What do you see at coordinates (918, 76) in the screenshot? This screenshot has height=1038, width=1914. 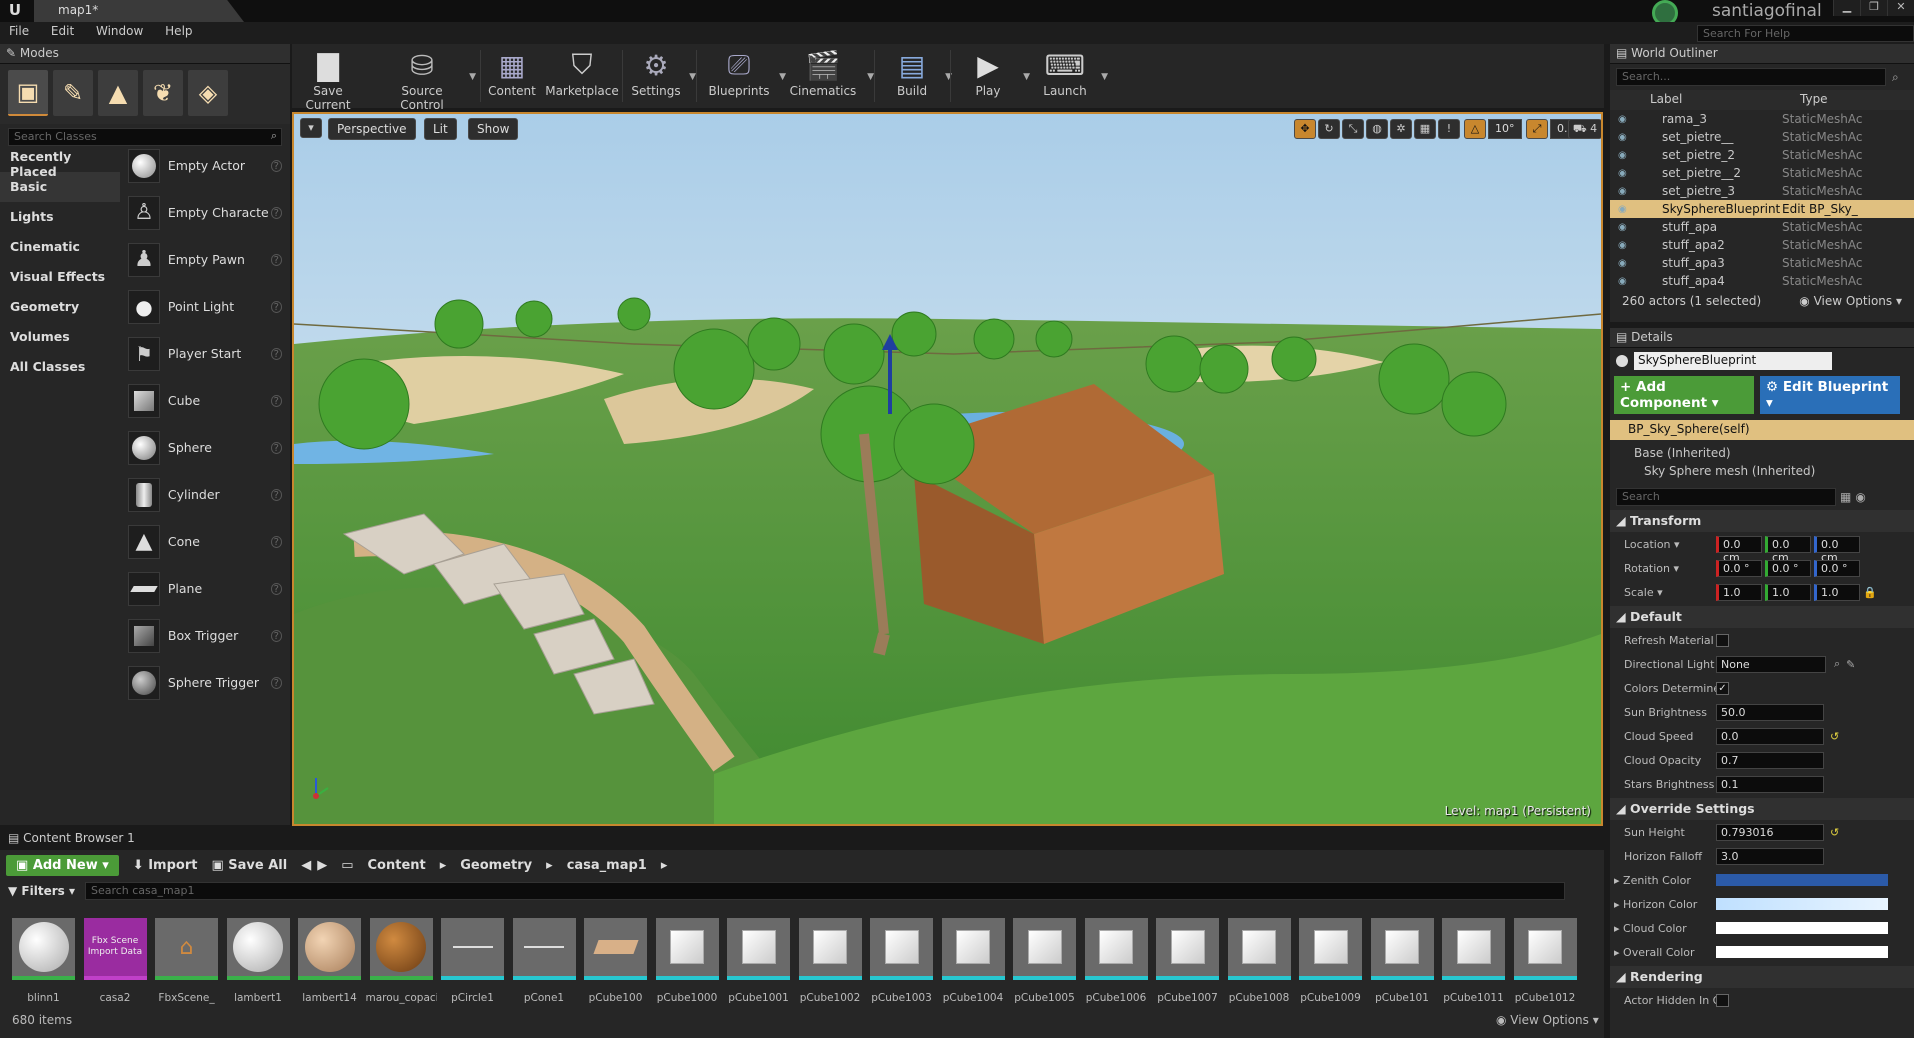 I see `build-button: ▤ Build ▼` at bounding box center [918, 76].